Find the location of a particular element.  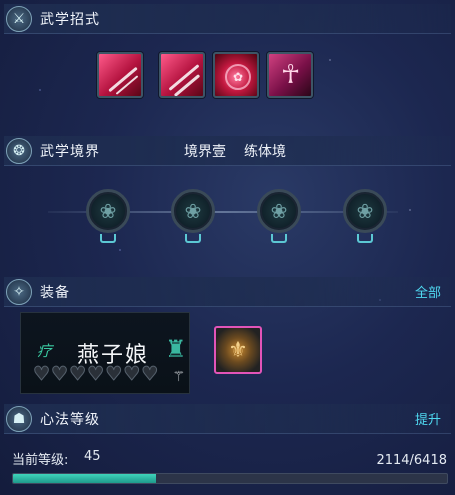

level-label: 当前等级: is located at coordinates (40, 460).